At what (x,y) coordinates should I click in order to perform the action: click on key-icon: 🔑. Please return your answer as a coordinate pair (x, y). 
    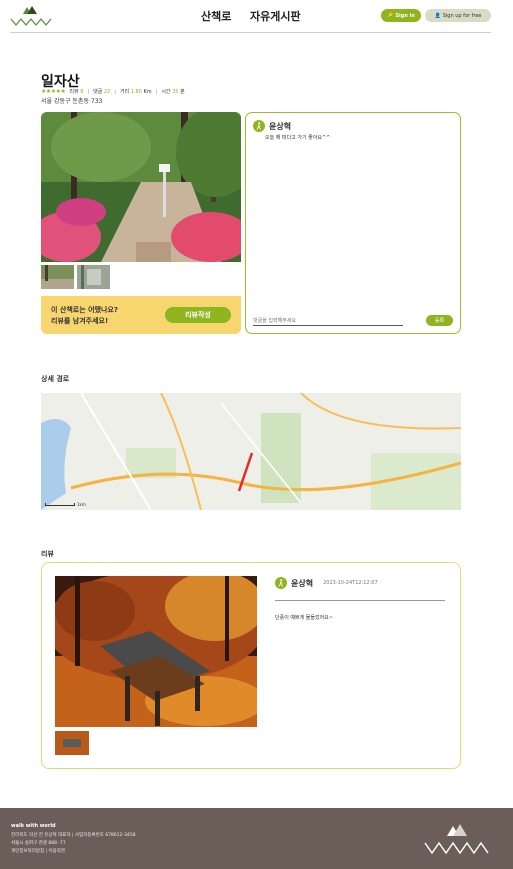
    Looking at the image, I should click on (390, 15).